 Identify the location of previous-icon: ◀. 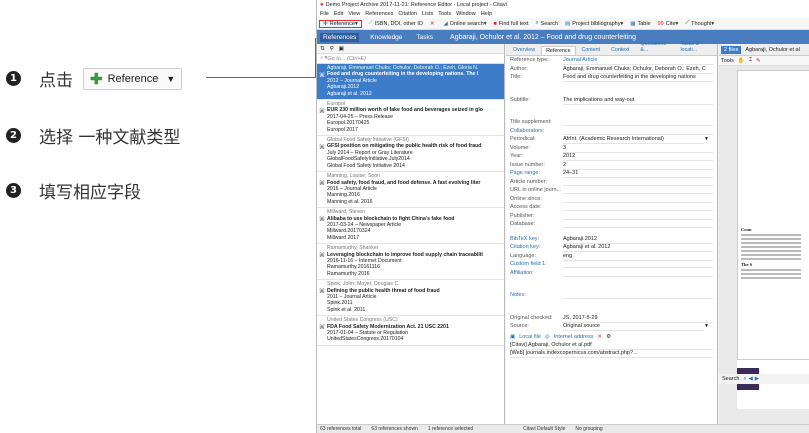
(751, 379).